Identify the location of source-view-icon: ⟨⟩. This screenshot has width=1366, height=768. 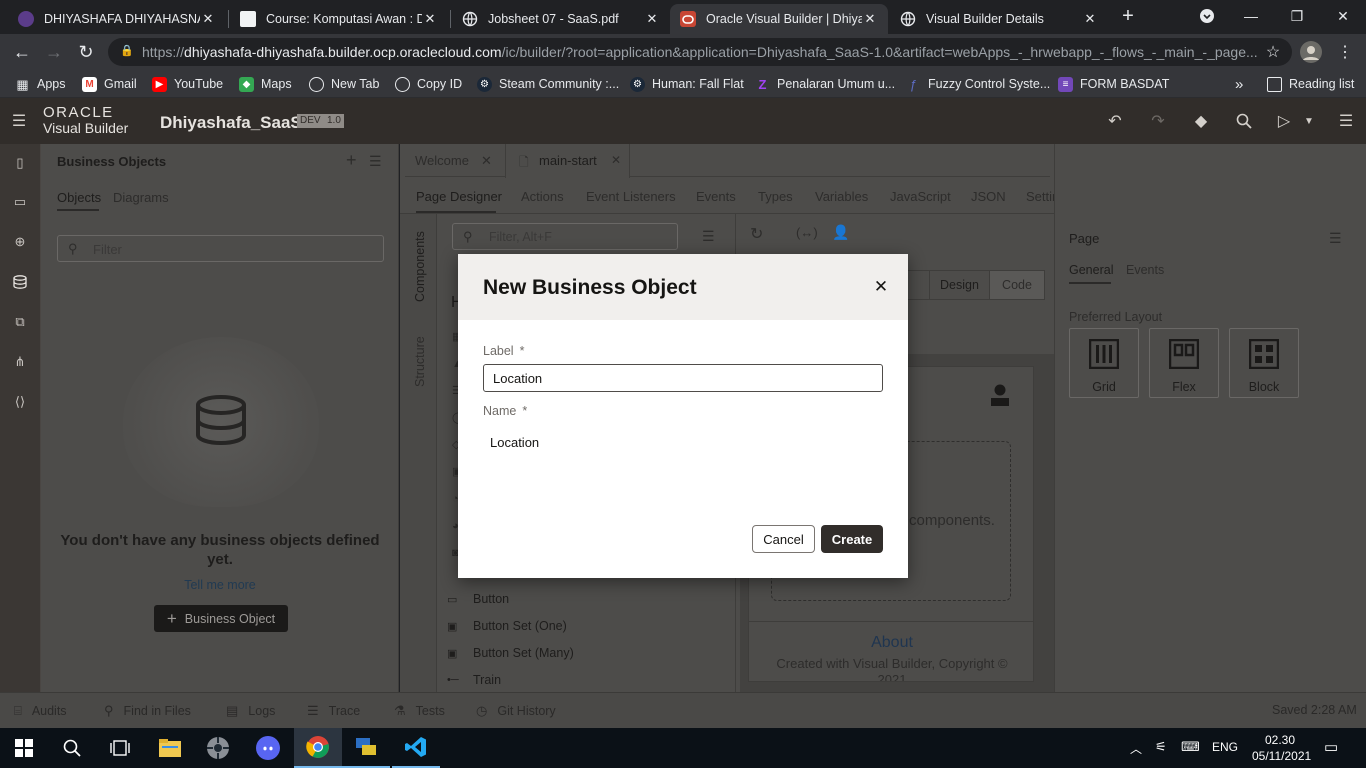
(20, 402).